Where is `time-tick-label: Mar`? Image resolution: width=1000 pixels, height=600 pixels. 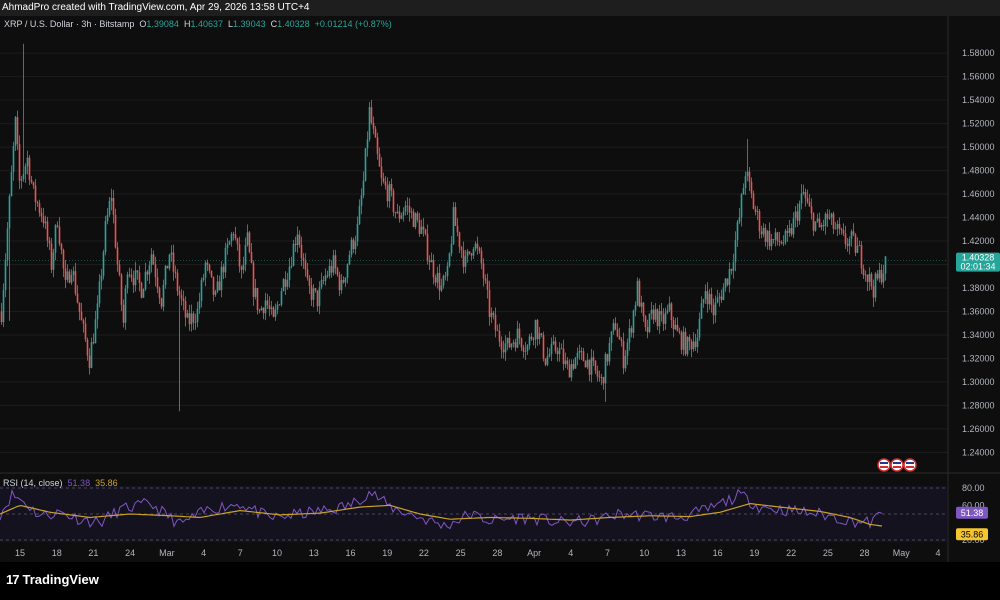
time-tick-label: Mar is located at coordinates (167, 553).